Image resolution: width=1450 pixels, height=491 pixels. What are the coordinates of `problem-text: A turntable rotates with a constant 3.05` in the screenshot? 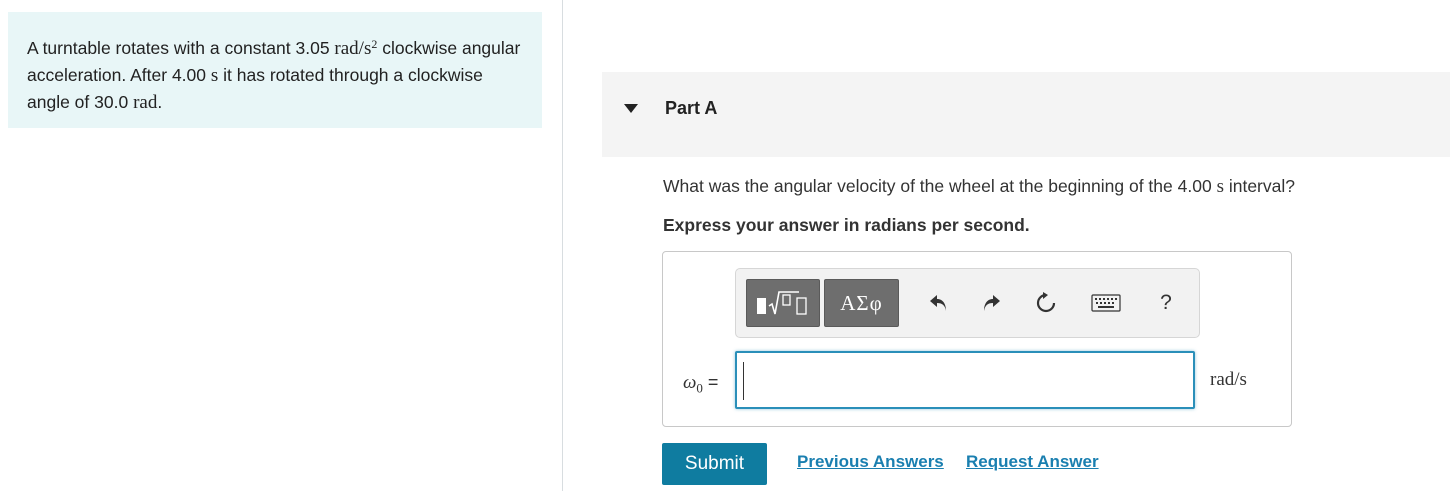 It's located at (181, 48).